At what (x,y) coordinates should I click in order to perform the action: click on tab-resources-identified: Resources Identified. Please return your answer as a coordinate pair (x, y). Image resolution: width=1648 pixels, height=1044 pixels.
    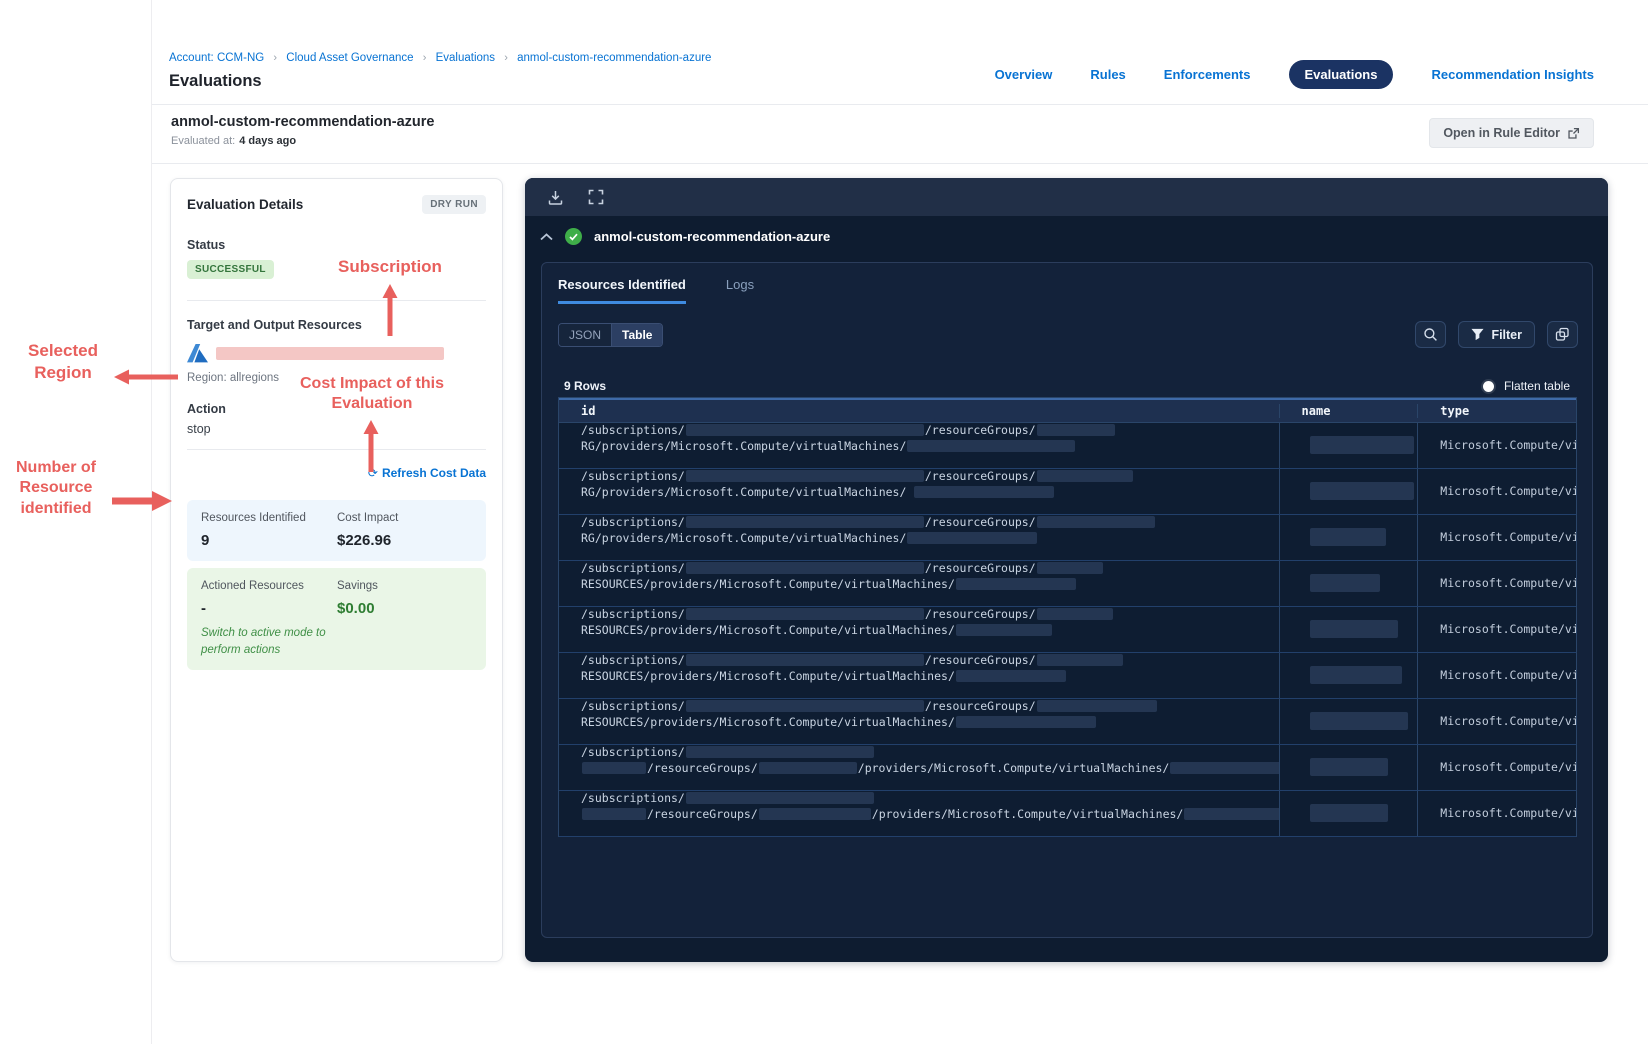
    Looking at the image, I should click on (622, 290).